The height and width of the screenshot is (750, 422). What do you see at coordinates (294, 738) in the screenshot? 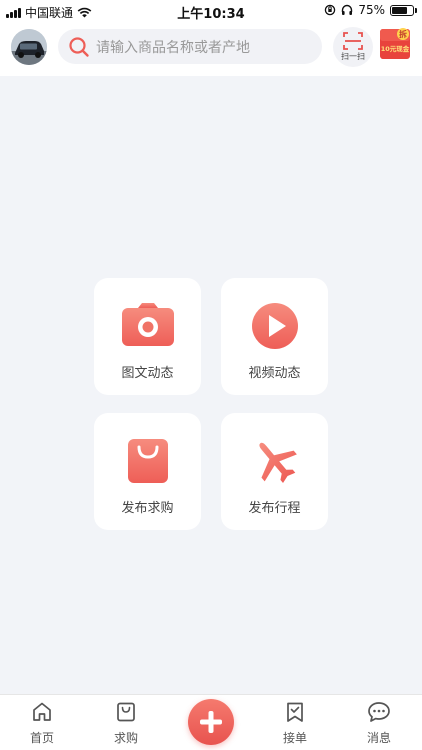
I see `tab-label: 接单` at bounding box center [294, 738].